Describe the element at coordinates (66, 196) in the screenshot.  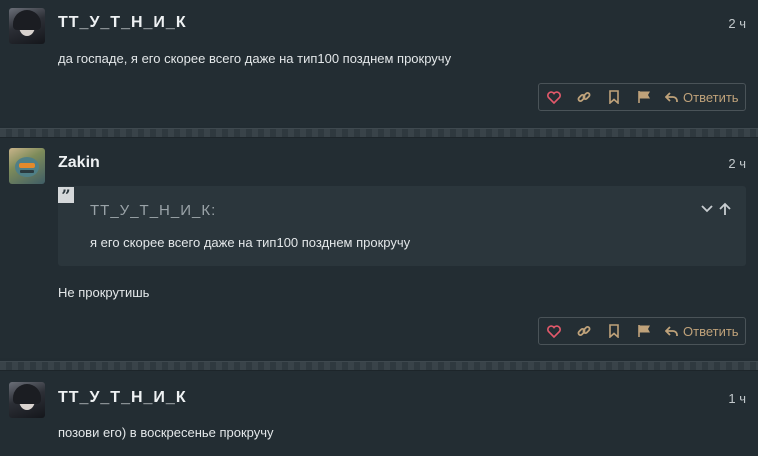
I see `quote-icon: ”` at that location.